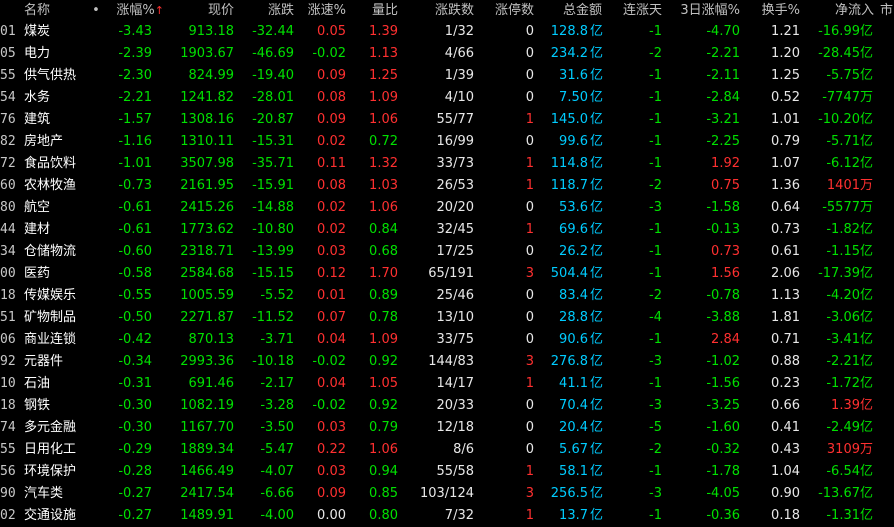 The height and width of the screenshot is (527, 894). Describe the element at coordinates (772, 10) in the screenshot. I see `col-header-turnover: 换手%` at that location.